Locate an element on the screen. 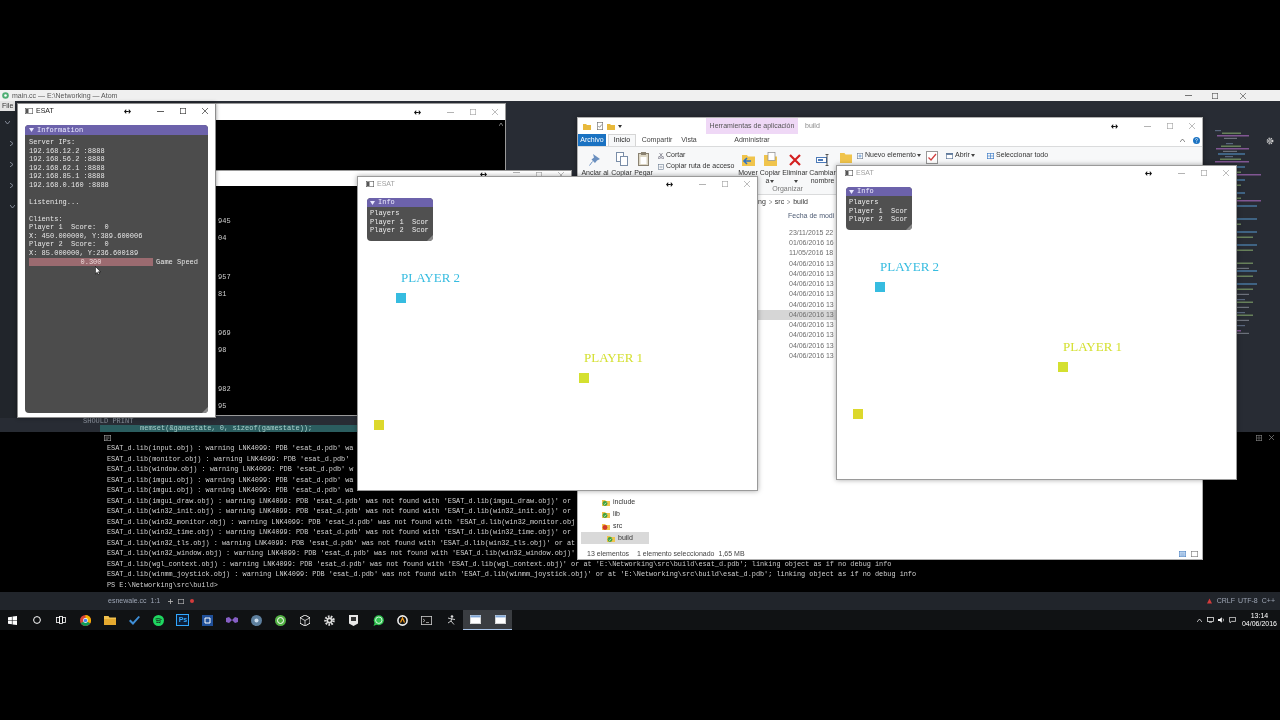 Image resolution: width=1280 pixels, height=720 pixels. circle-logo-icon is located at coordinates (85, 620).